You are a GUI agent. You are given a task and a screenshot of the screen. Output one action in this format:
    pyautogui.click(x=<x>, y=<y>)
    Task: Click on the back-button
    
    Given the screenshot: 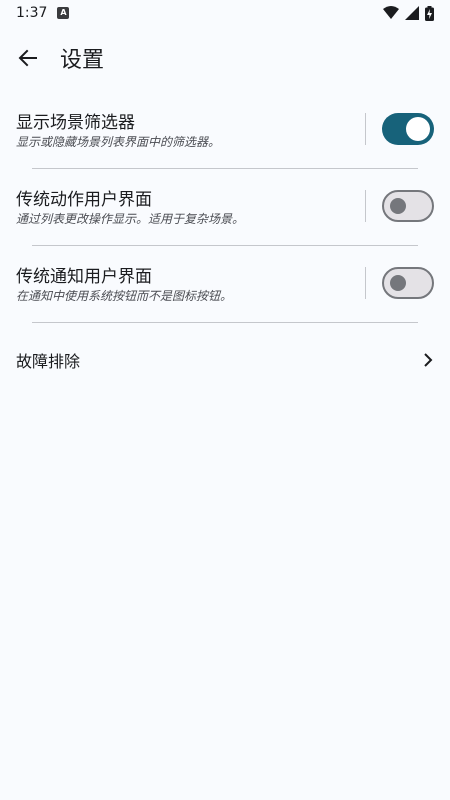 What is the action you would take?
    pyautogui.click(x=28, y=58)
    